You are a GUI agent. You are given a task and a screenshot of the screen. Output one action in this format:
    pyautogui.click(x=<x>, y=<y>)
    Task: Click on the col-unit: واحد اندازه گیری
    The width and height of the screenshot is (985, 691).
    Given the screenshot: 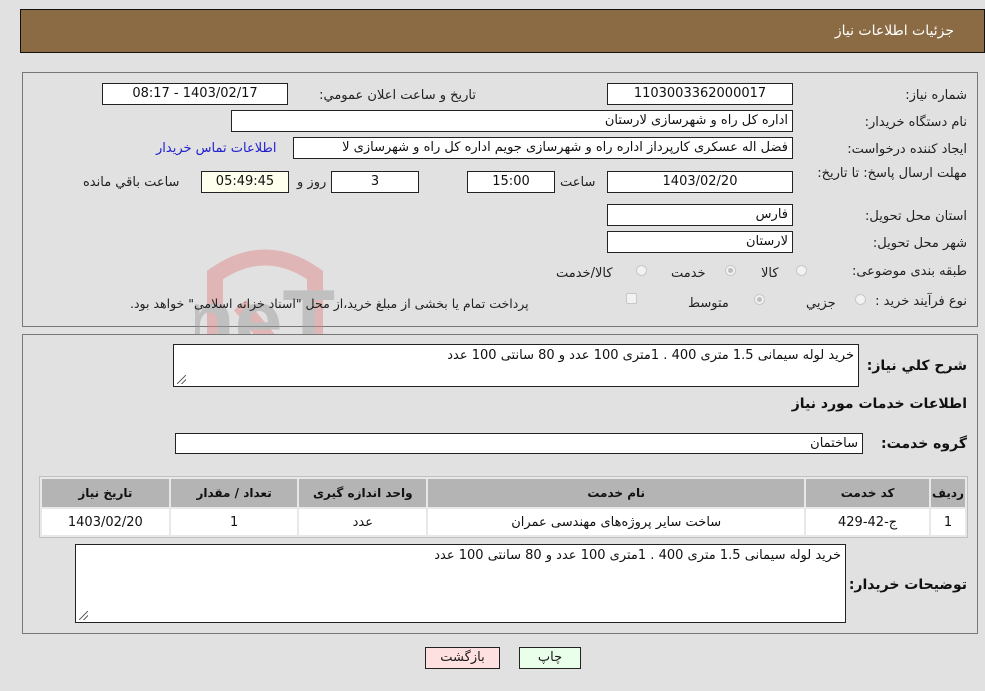 What is the action you would take?
    pyautogui.click(x=363, y=493)
    